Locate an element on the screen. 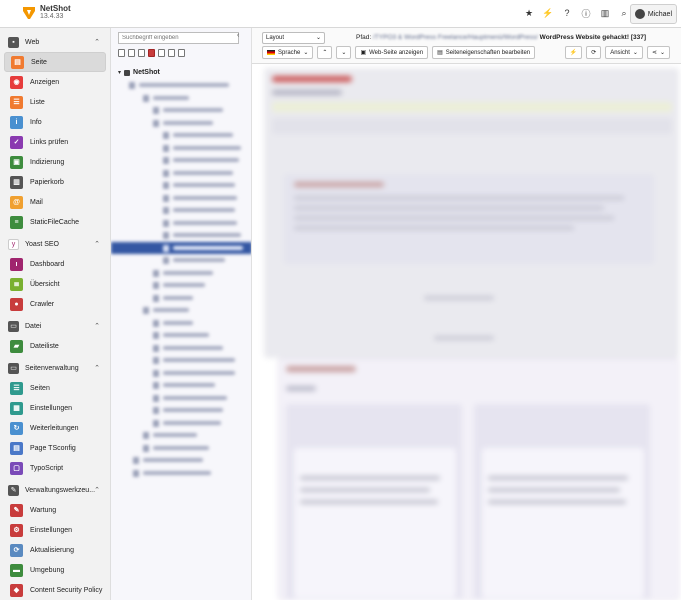 This screenshot has width=681, height=600. new-mountpoint-icon is located at coordinates (171, 53).